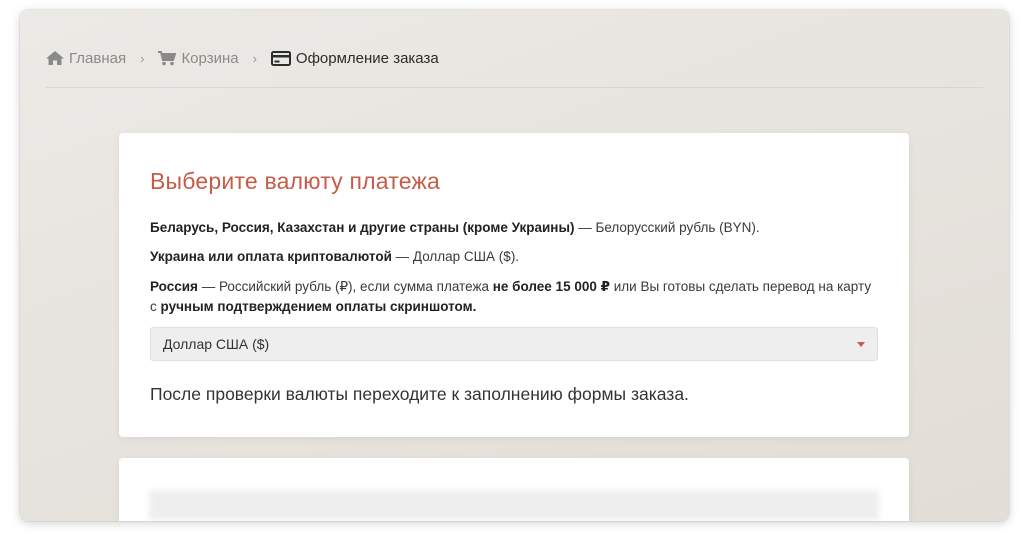 The width and height of the screenshot is (1030, 552). I want to click on card-title: Выберите валюту платежа, so click(295, 181).